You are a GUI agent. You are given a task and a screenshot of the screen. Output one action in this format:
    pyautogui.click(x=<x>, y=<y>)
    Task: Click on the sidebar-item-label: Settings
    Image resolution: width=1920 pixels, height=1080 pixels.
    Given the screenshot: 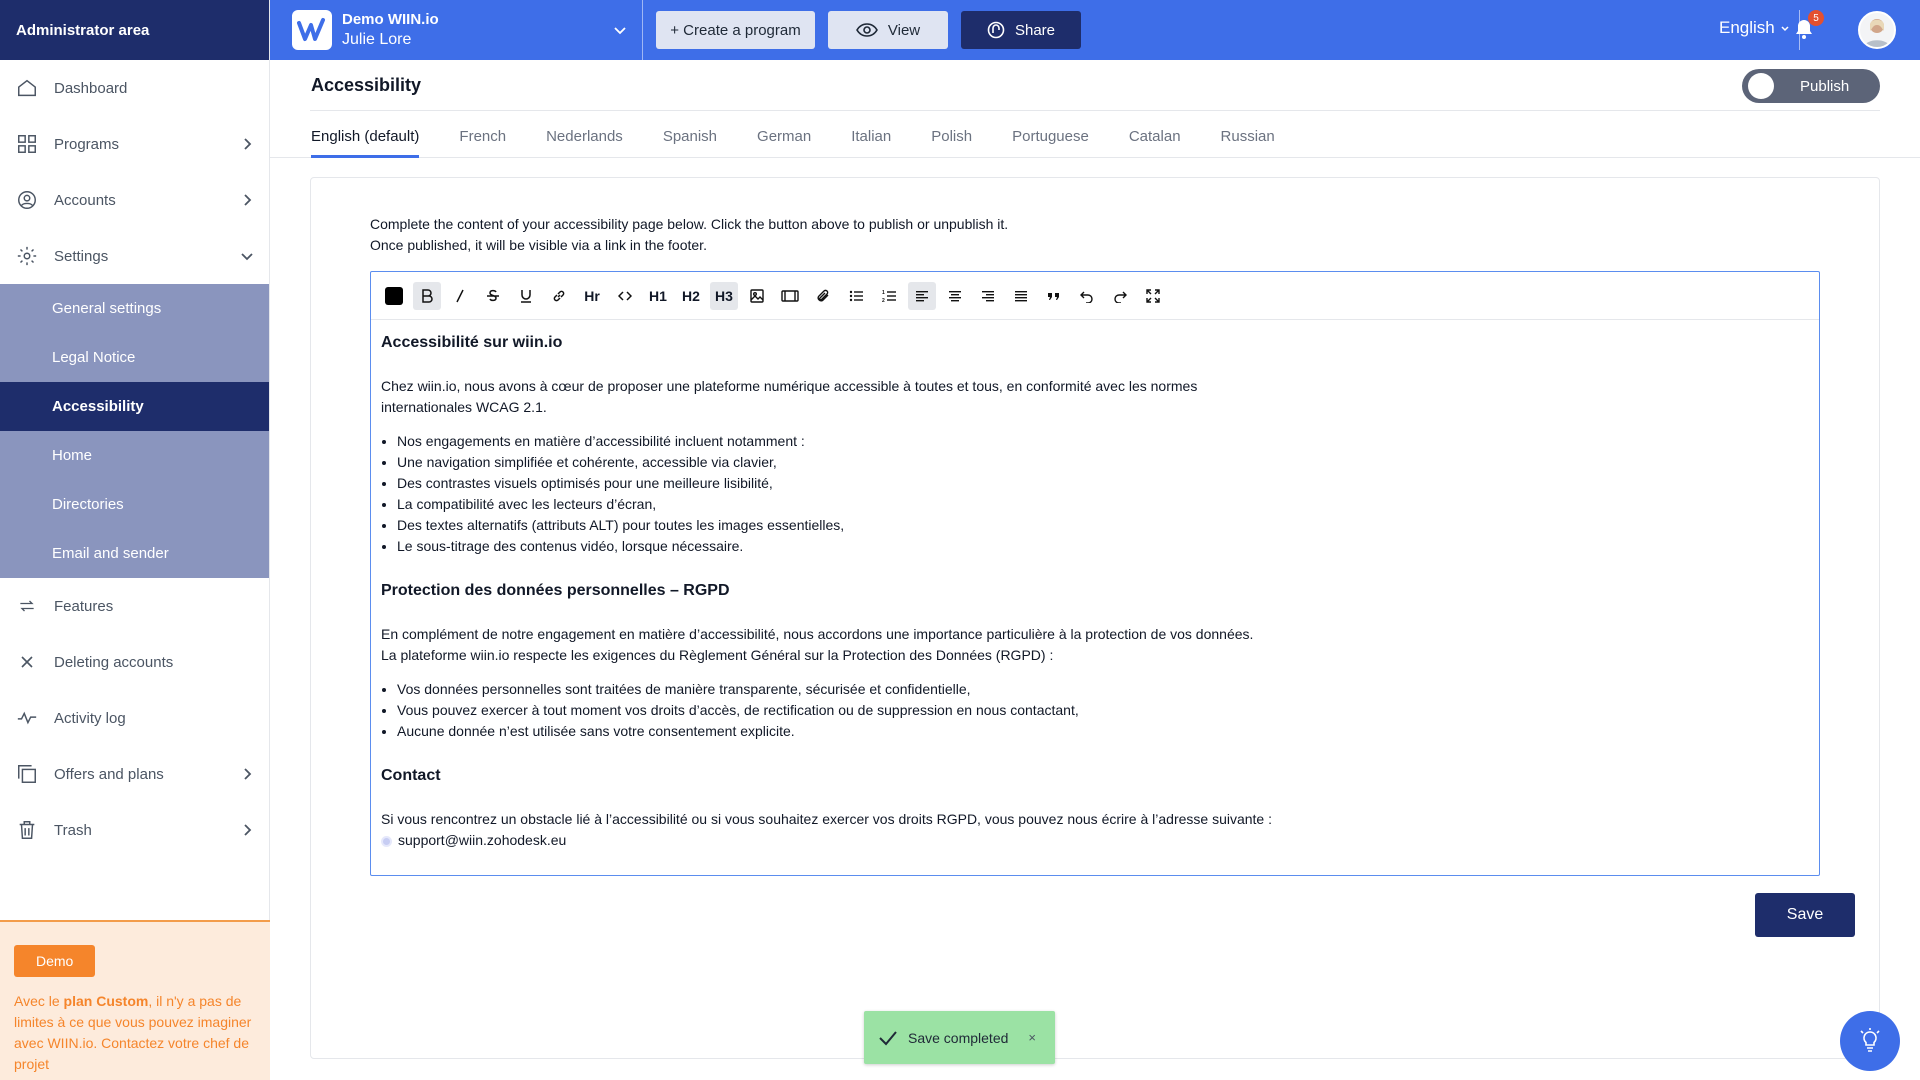 What is the action you would take?
    pyautogui.click(x=81, y=256)
    